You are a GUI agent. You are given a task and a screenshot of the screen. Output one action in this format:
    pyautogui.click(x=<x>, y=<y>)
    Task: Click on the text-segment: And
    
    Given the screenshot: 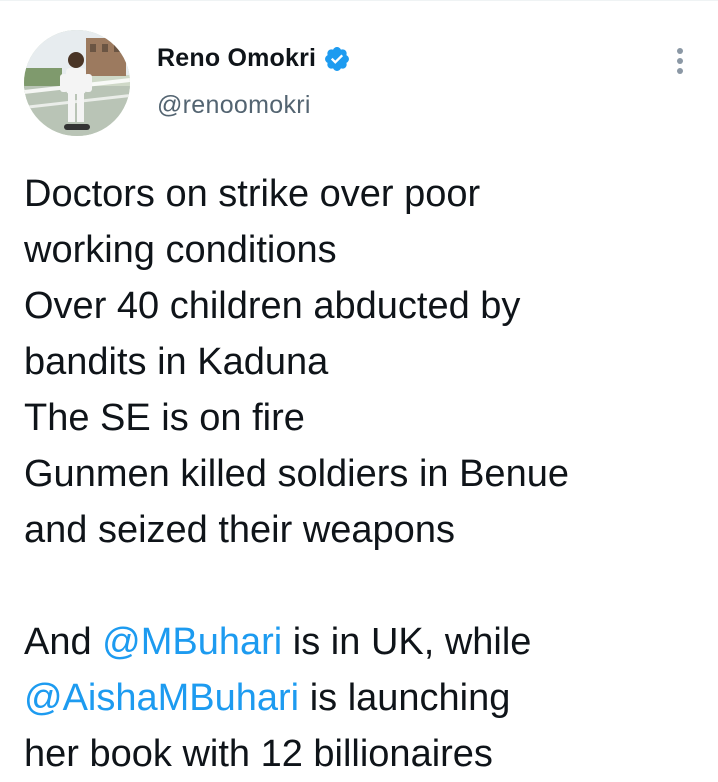 What is the action you would take?
    pyautogui.click(x=63, y=642)
    